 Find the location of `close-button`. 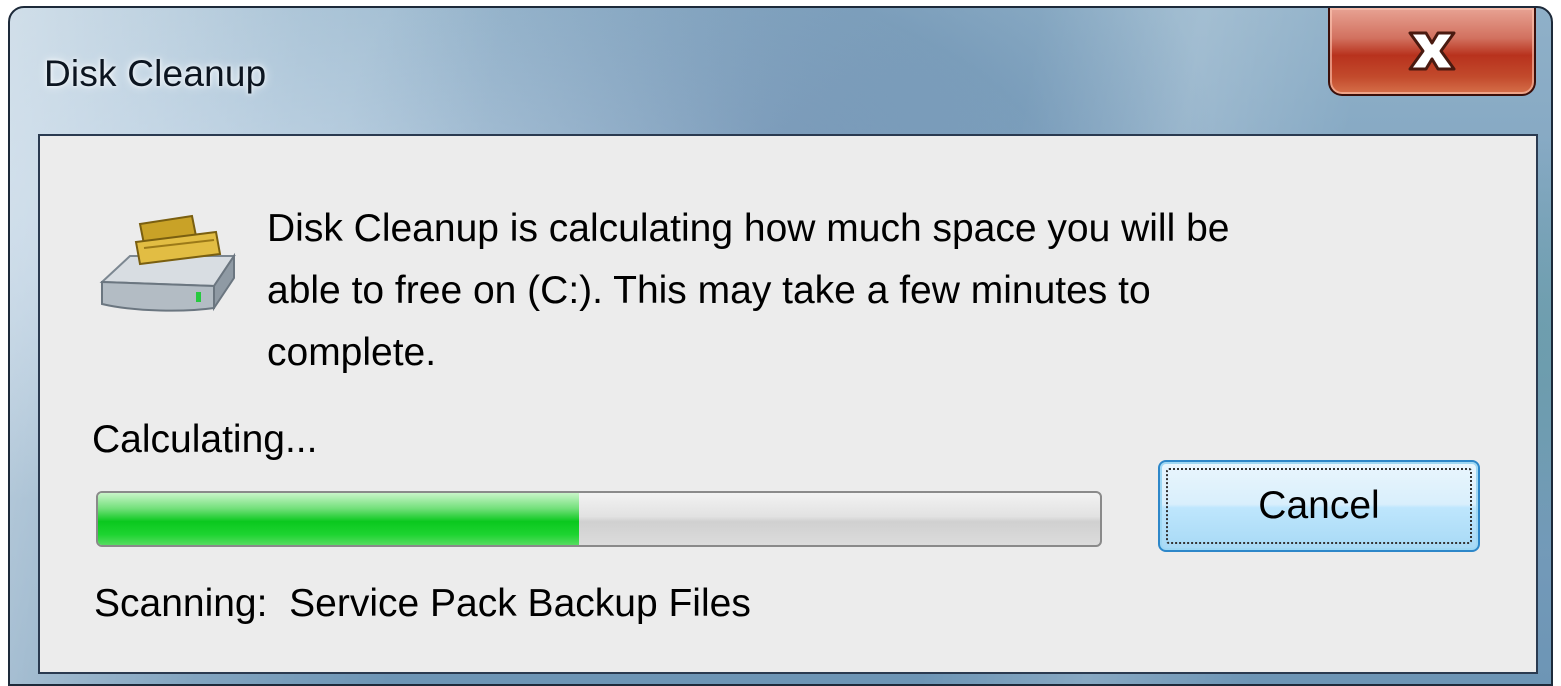

close-button is located at coordinates (1432, 52).